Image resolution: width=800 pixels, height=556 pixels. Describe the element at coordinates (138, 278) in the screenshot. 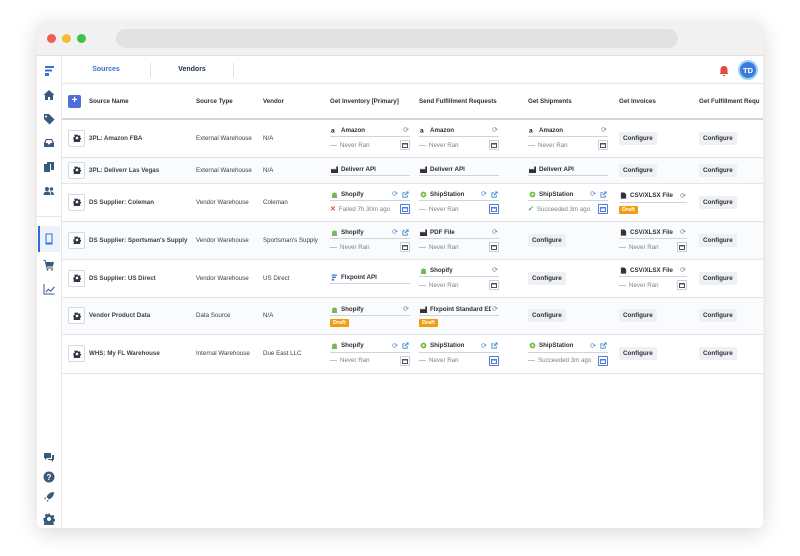

I see `source-name: DS Supplier: US Direct` at that location.